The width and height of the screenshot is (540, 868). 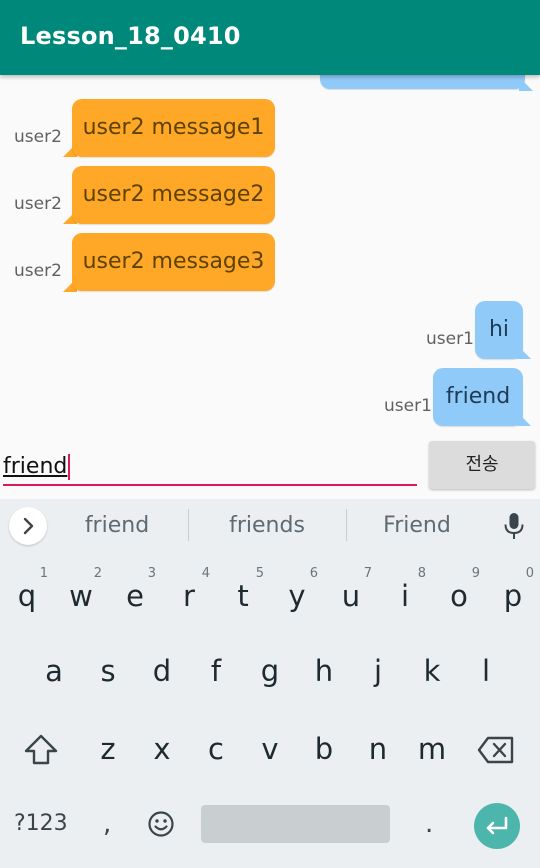 What do you see at coordinates (482, 465) in the screenshot?
I see `send-button: 전송` at bounding box center [482, 465].